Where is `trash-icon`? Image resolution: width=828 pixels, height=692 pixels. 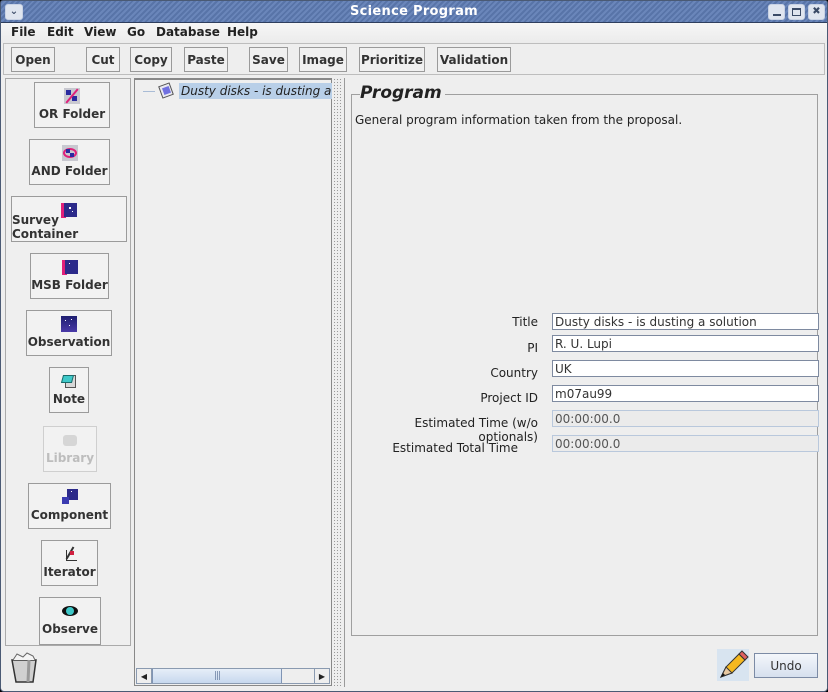 trash-icon is located at coordinates (24, 668).